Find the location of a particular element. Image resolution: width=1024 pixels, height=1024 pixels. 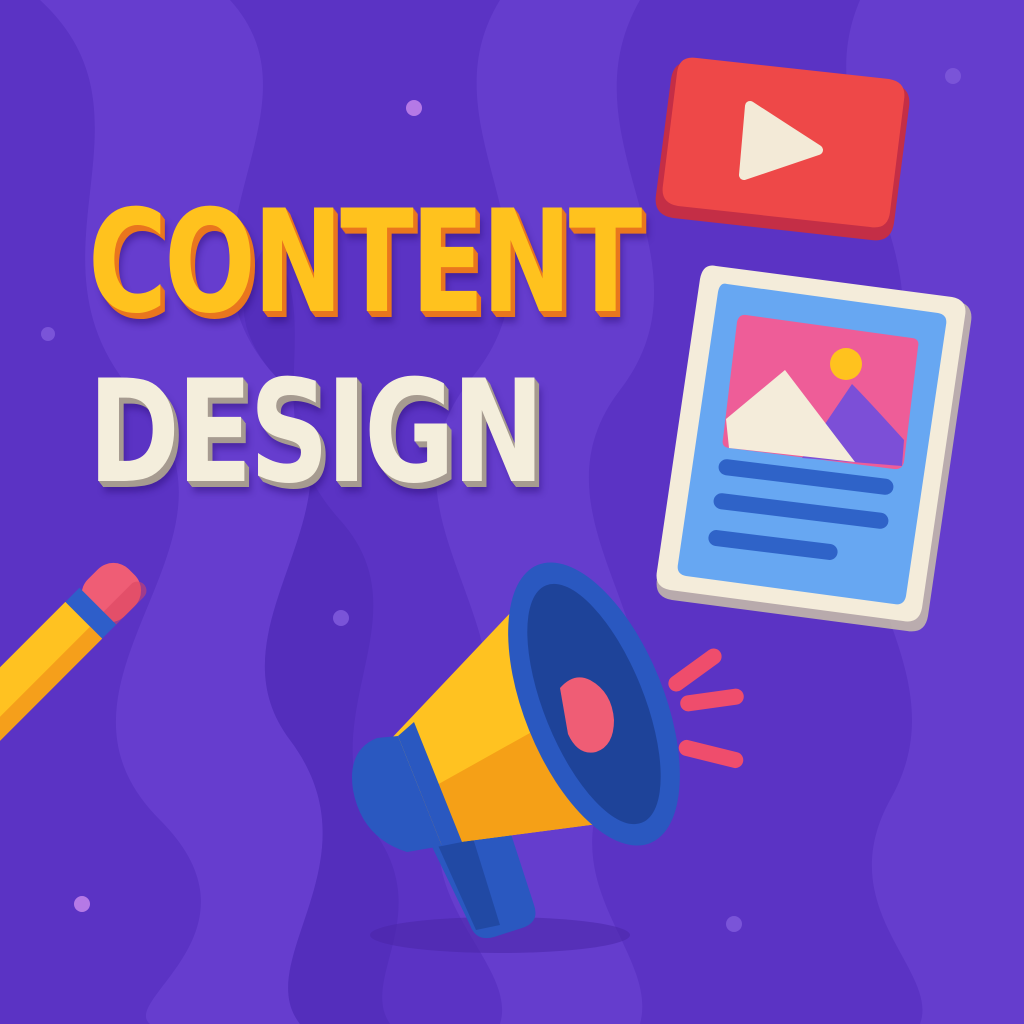

card-image-sun is located at coordinates (846, 364).